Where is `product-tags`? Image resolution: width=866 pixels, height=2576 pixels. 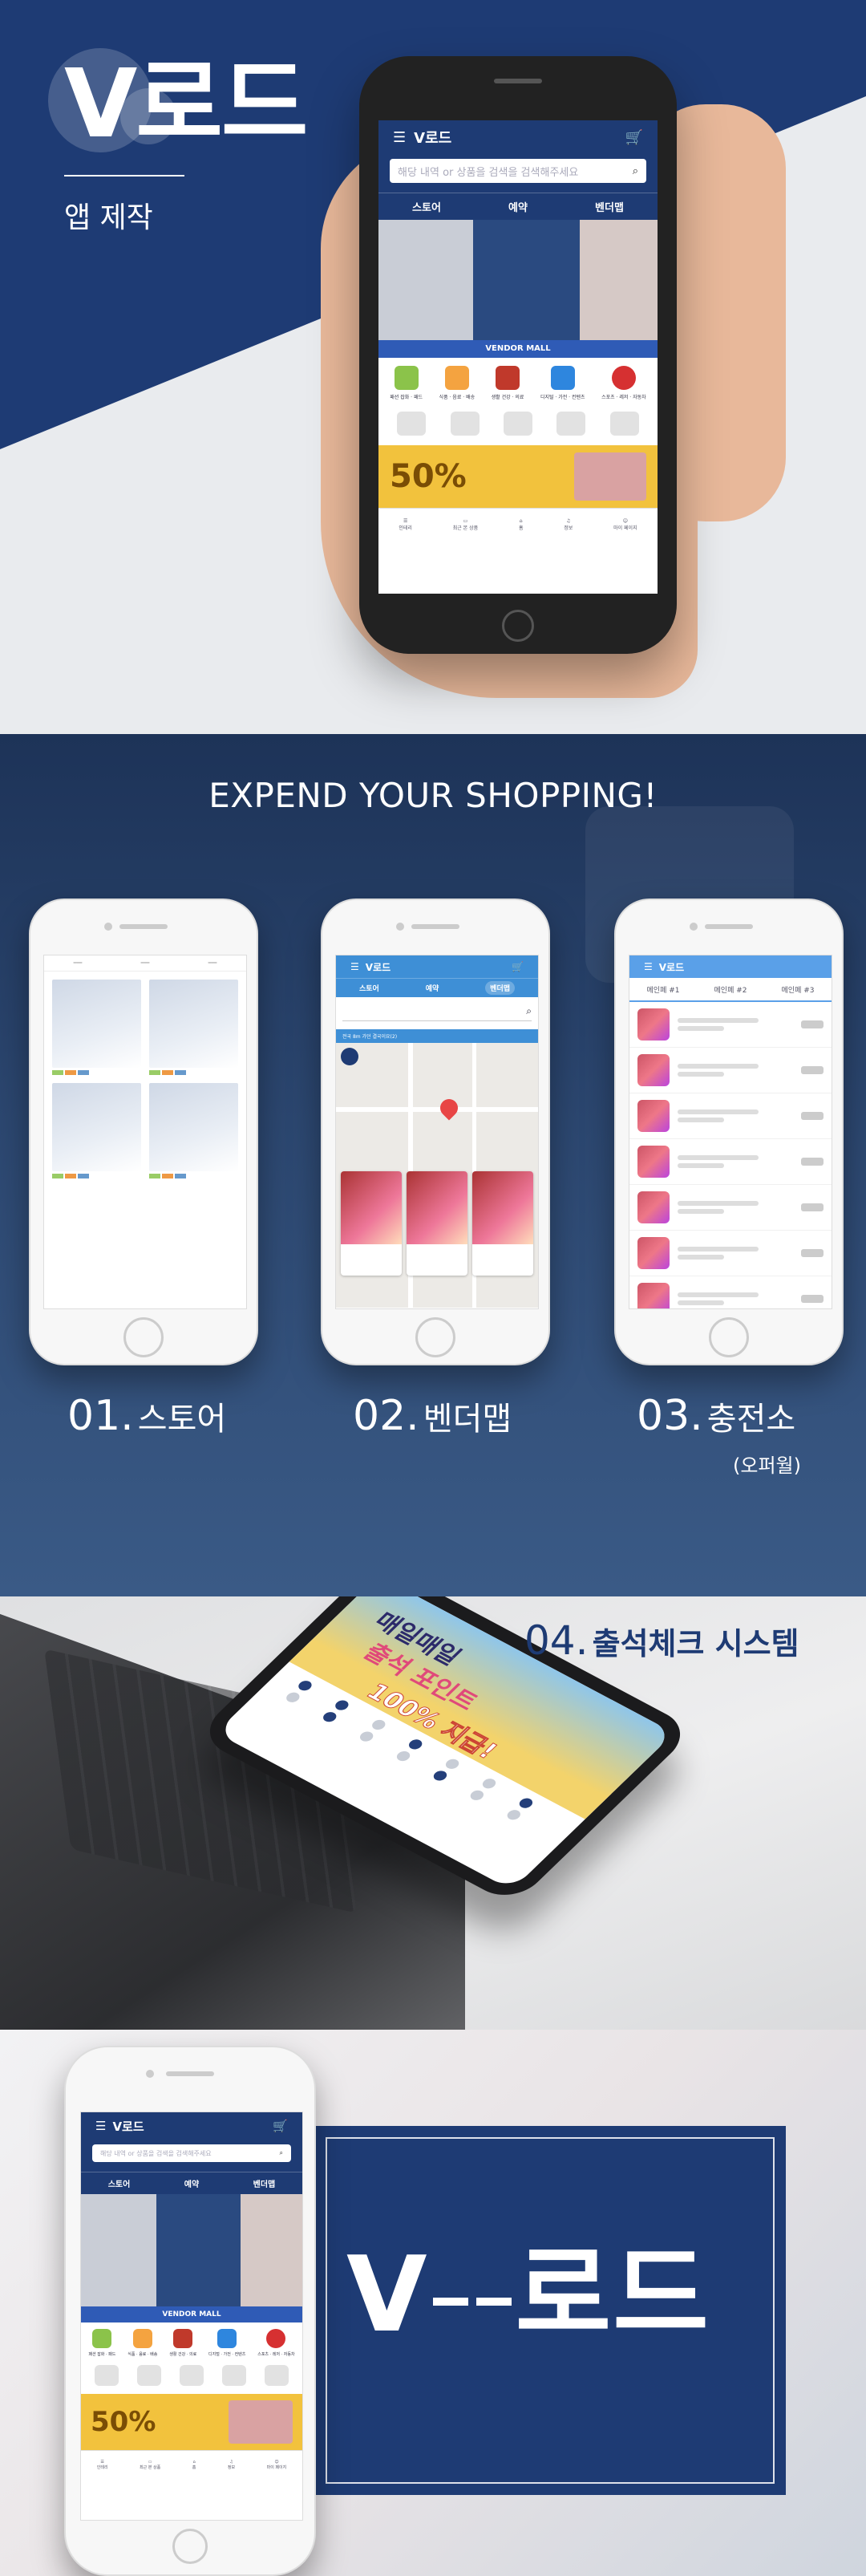 product-tags is located at coordinates (193, 1176).